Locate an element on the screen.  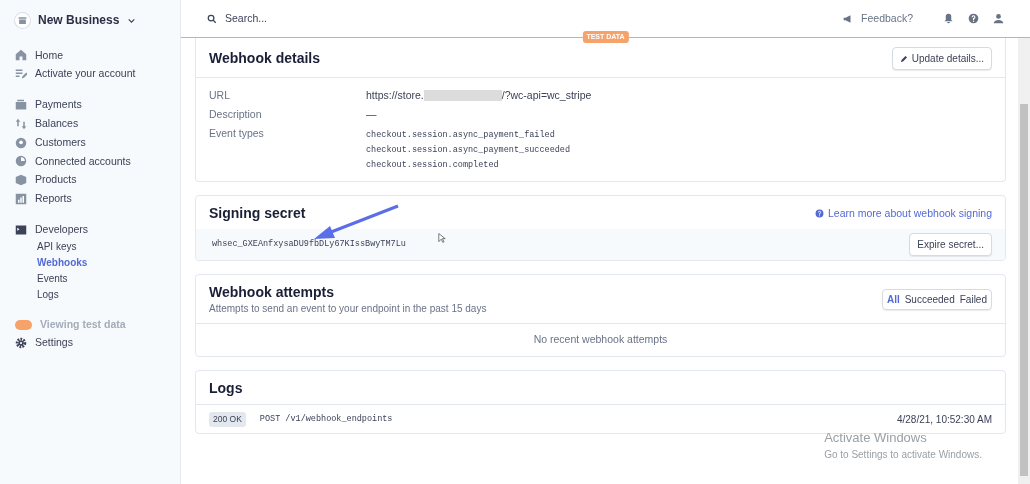
sidebar-subitem: Logs is located at coordinates (97, 295).